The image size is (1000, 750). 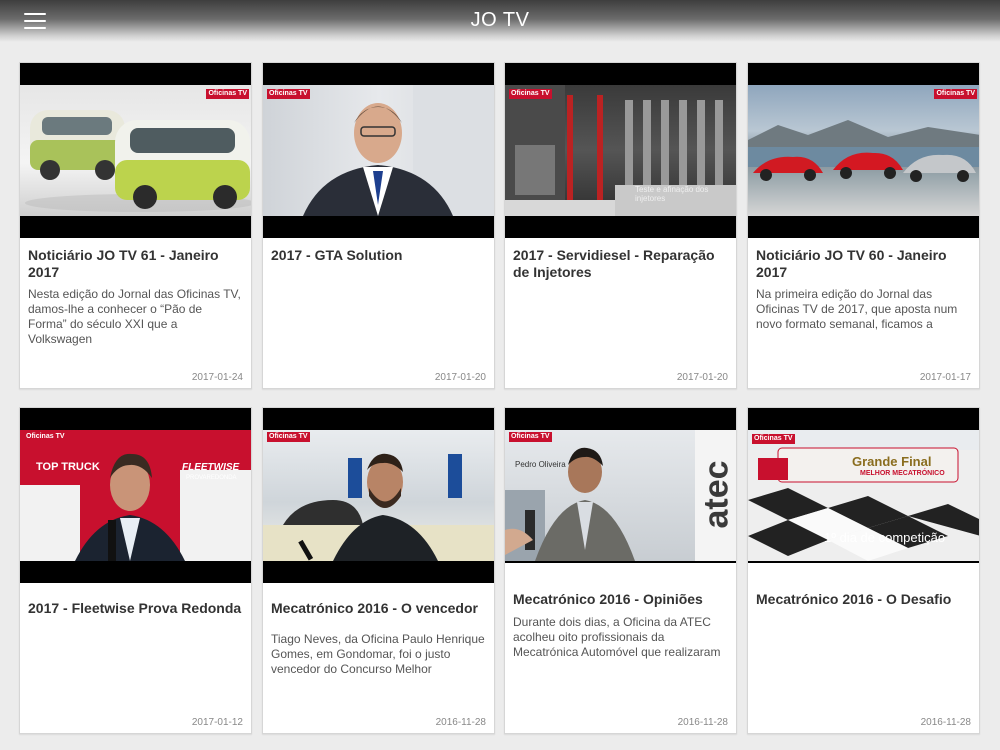 What do you see at coordinates (135, 608) in the screenshot?
I see `video-title: 2017 - Fleetwise Prova Redonda` at bounding box center [135, 608].